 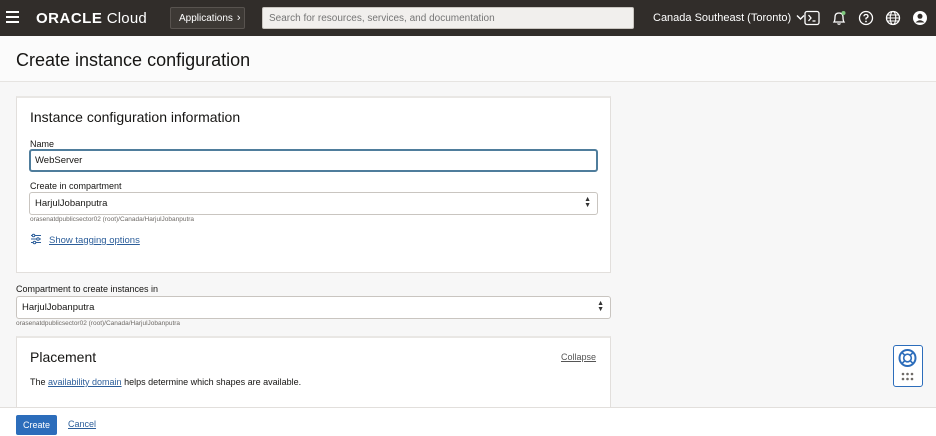 I want to click on cloud-shell-icon, so click(x=812, y=18).